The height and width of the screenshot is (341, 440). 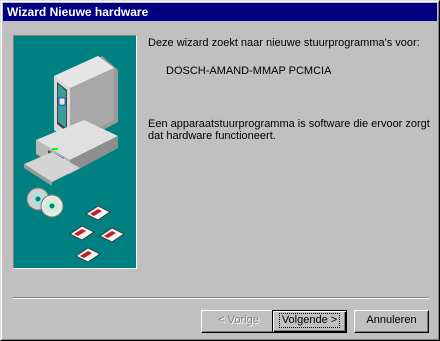 I want to click on back-button-label: < Vorige, so click(x=238, y=320).